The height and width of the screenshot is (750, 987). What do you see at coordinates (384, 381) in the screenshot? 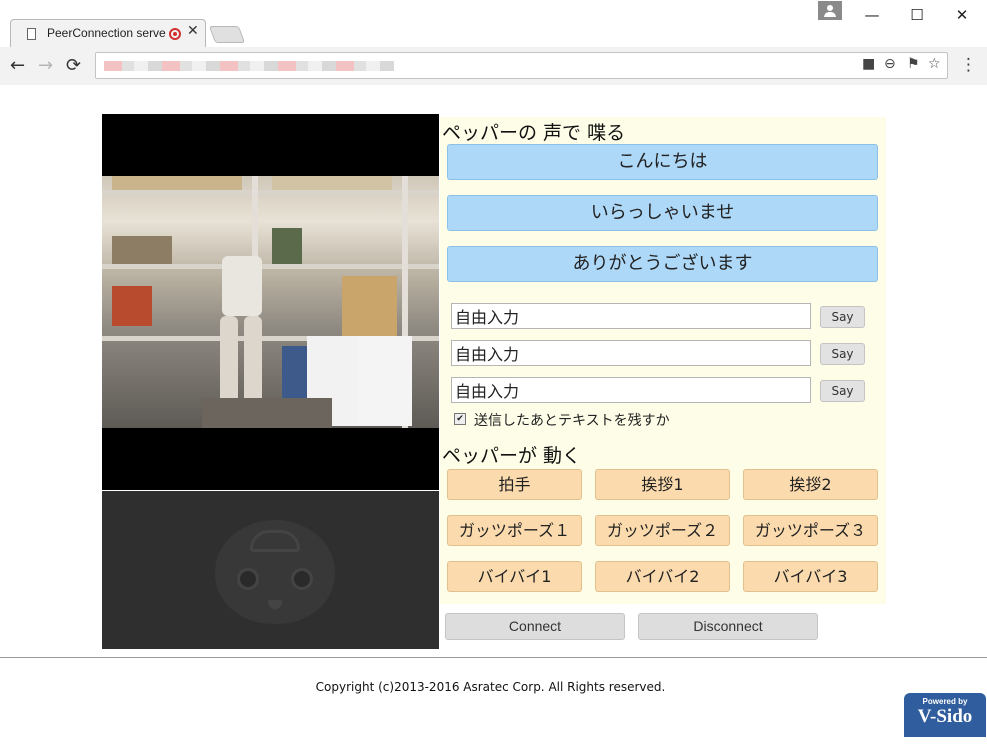
I see `bin` at bounding box center [384, 381].